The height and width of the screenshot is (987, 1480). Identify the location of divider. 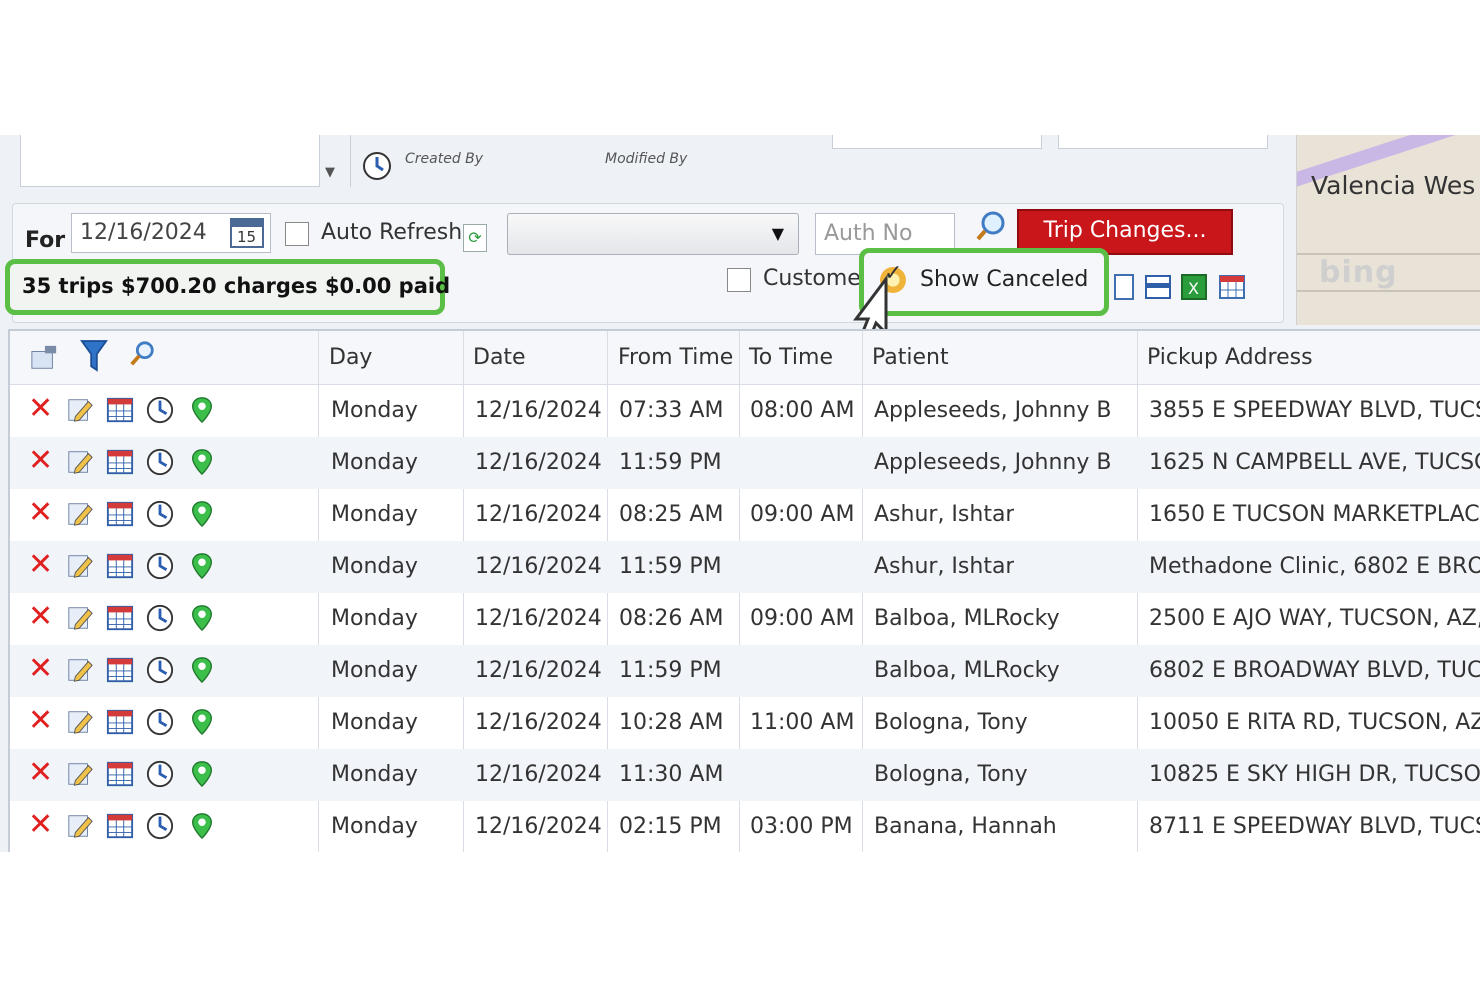
(350, 161).